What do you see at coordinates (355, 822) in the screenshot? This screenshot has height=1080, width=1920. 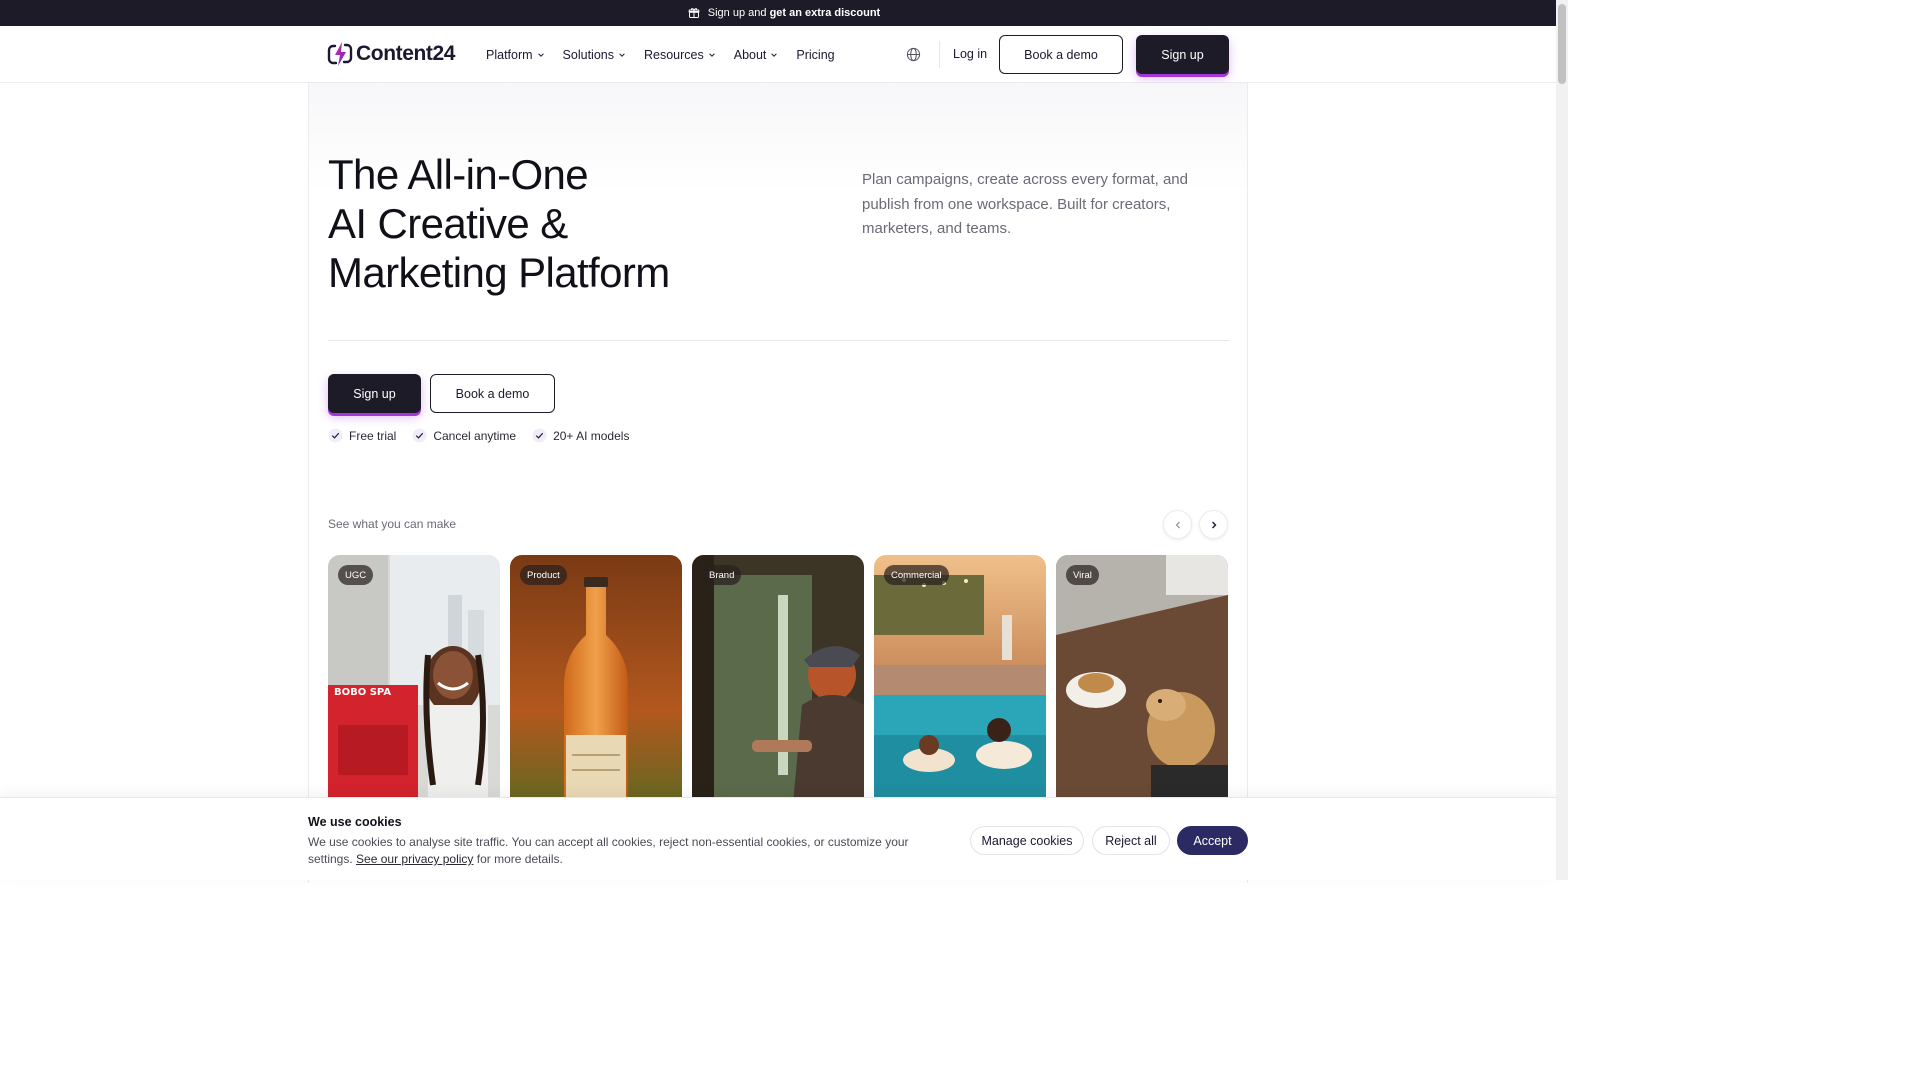 I see `cookie-title: We use cookies` at bounding box center [355, 822].